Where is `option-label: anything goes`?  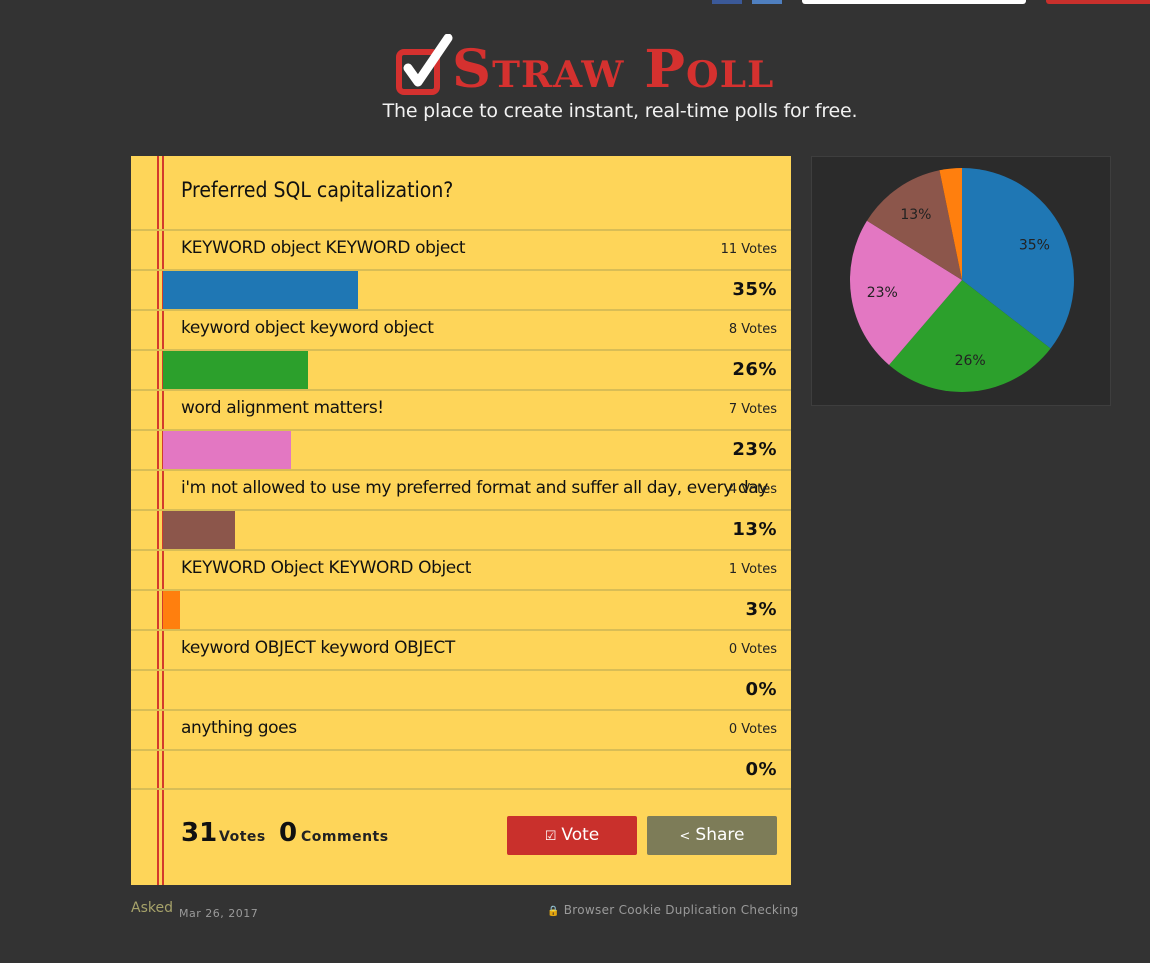 option-label: anything goes is located at coordinates (239, 728).